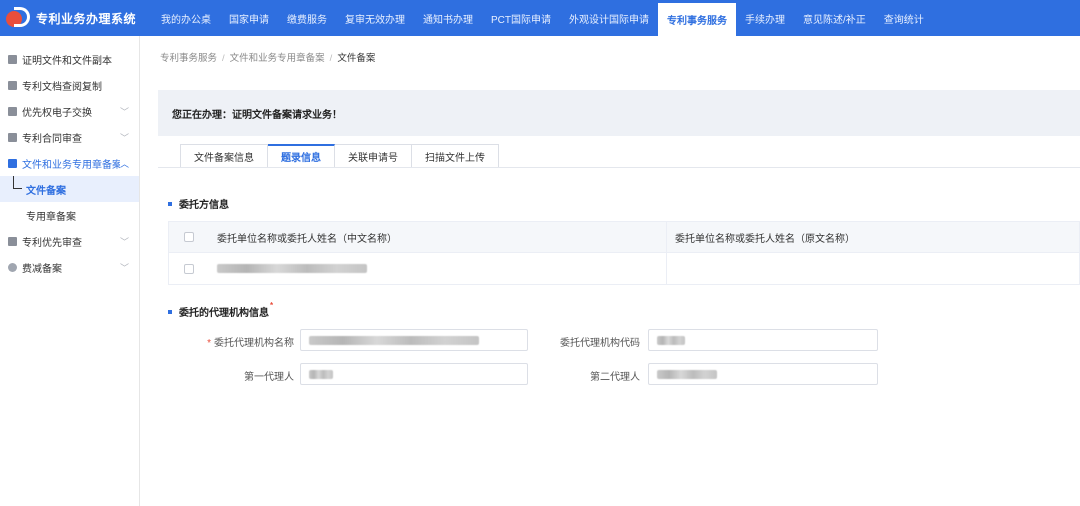  I want to click on client-section-title: 委托方信息, so click(198, 203).